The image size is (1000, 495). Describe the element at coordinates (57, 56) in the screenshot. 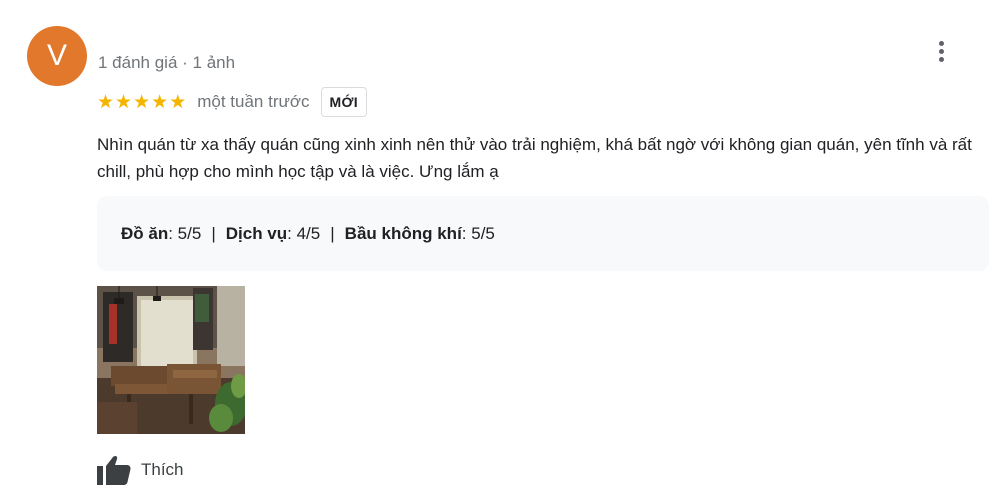

I see `avatar: V` at that location.